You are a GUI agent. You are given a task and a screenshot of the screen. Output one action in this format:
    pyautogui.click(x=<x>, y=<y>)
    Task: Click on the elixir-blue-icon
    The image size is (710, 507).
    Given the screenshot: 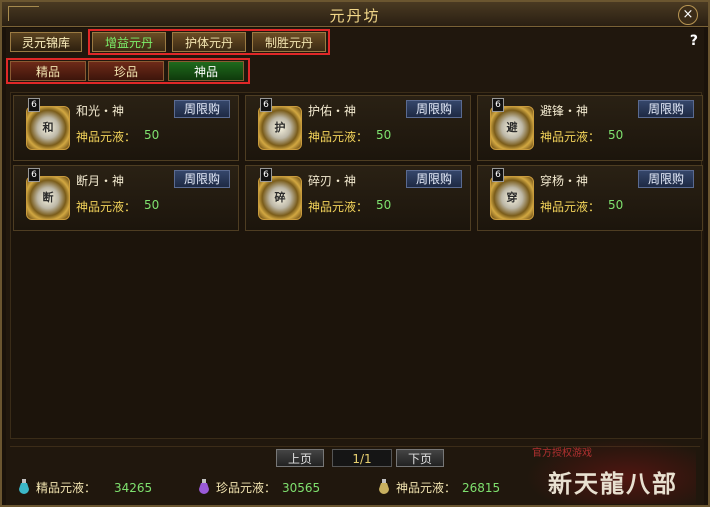 What is the action you would take?
    pyautogui.click(x=24, y=486)
    